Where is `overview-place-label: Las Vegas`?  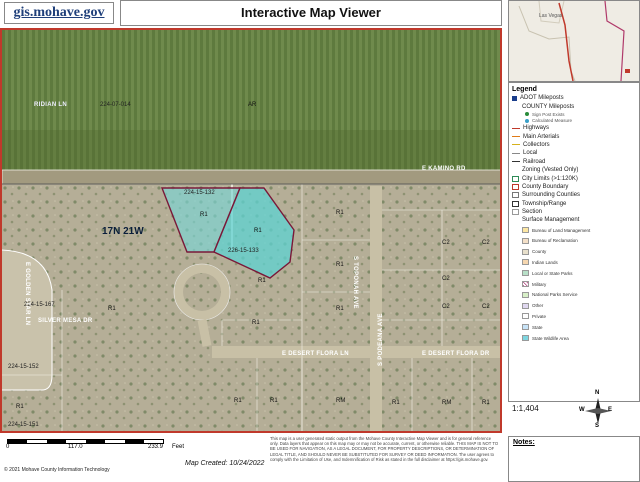
overview-place-label: Las Vegas is located at coordinates (551, 16).